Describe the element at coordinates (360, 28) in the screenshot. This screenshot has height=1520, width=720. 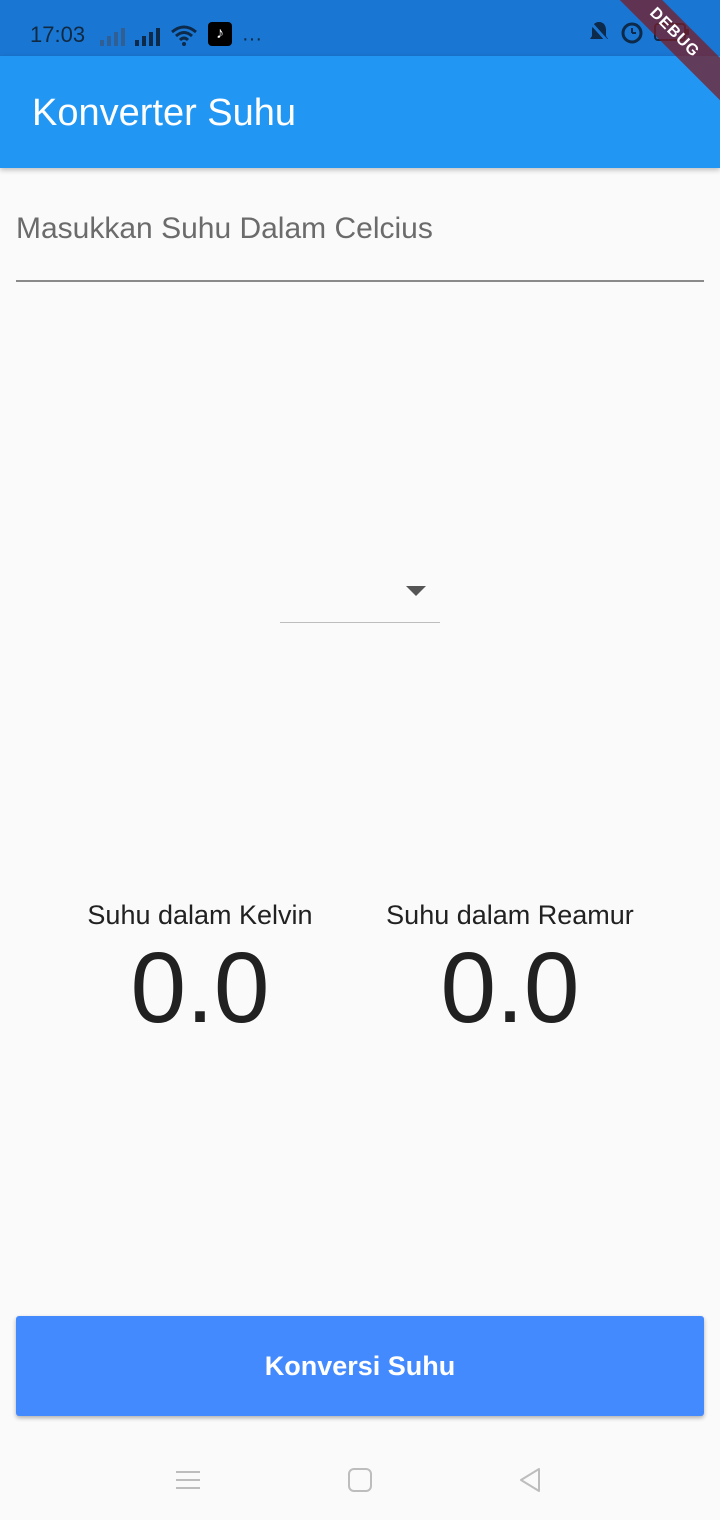
I see `status-bar: 17:03 ♪ ···` at that location.